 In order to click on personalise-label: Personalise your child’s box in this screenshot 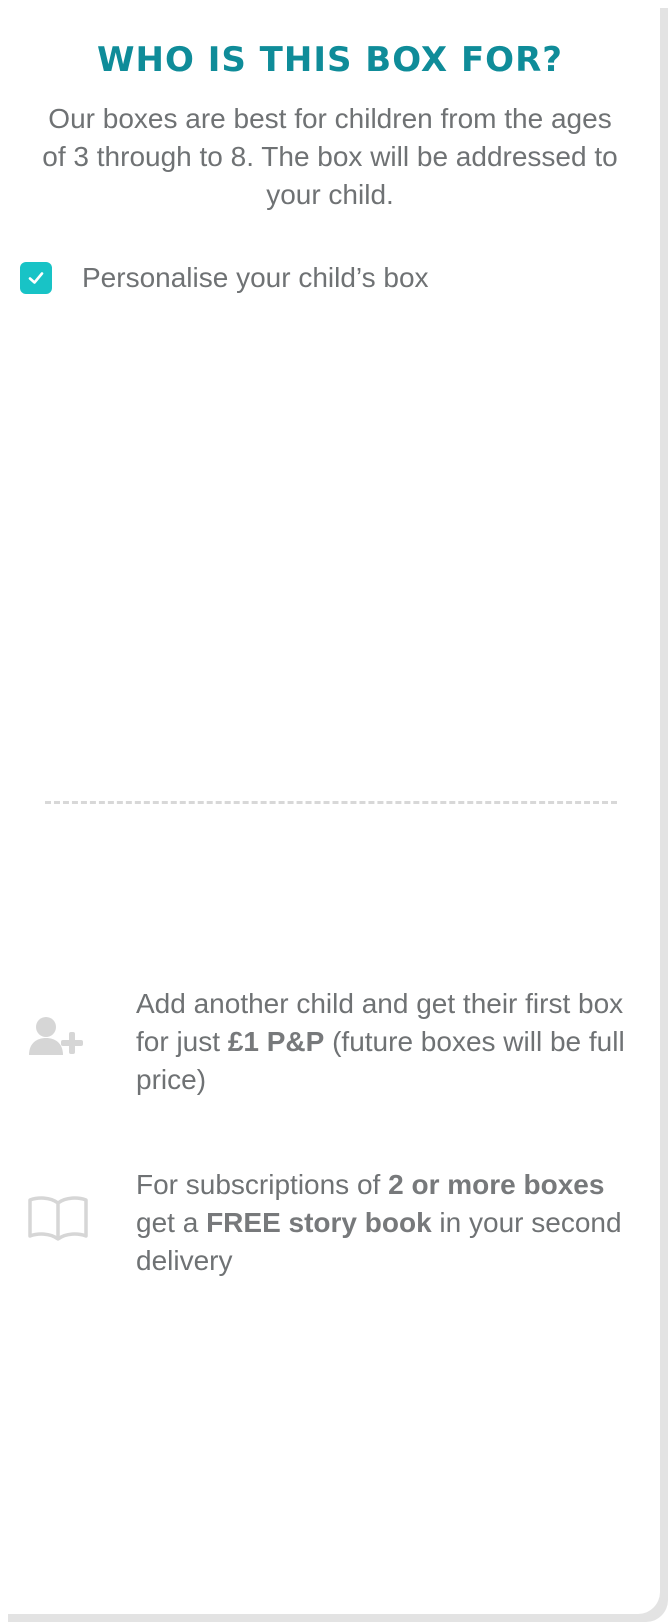, I will do `click(255, 277)`.